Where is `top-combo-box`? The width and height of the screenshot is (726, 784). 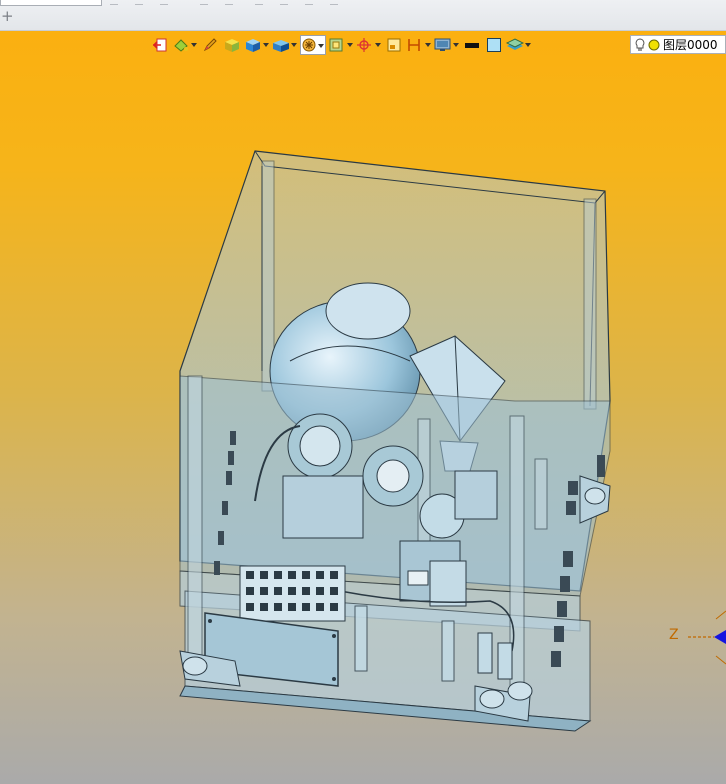
top-combo-box is located at coordinates (51, 3).